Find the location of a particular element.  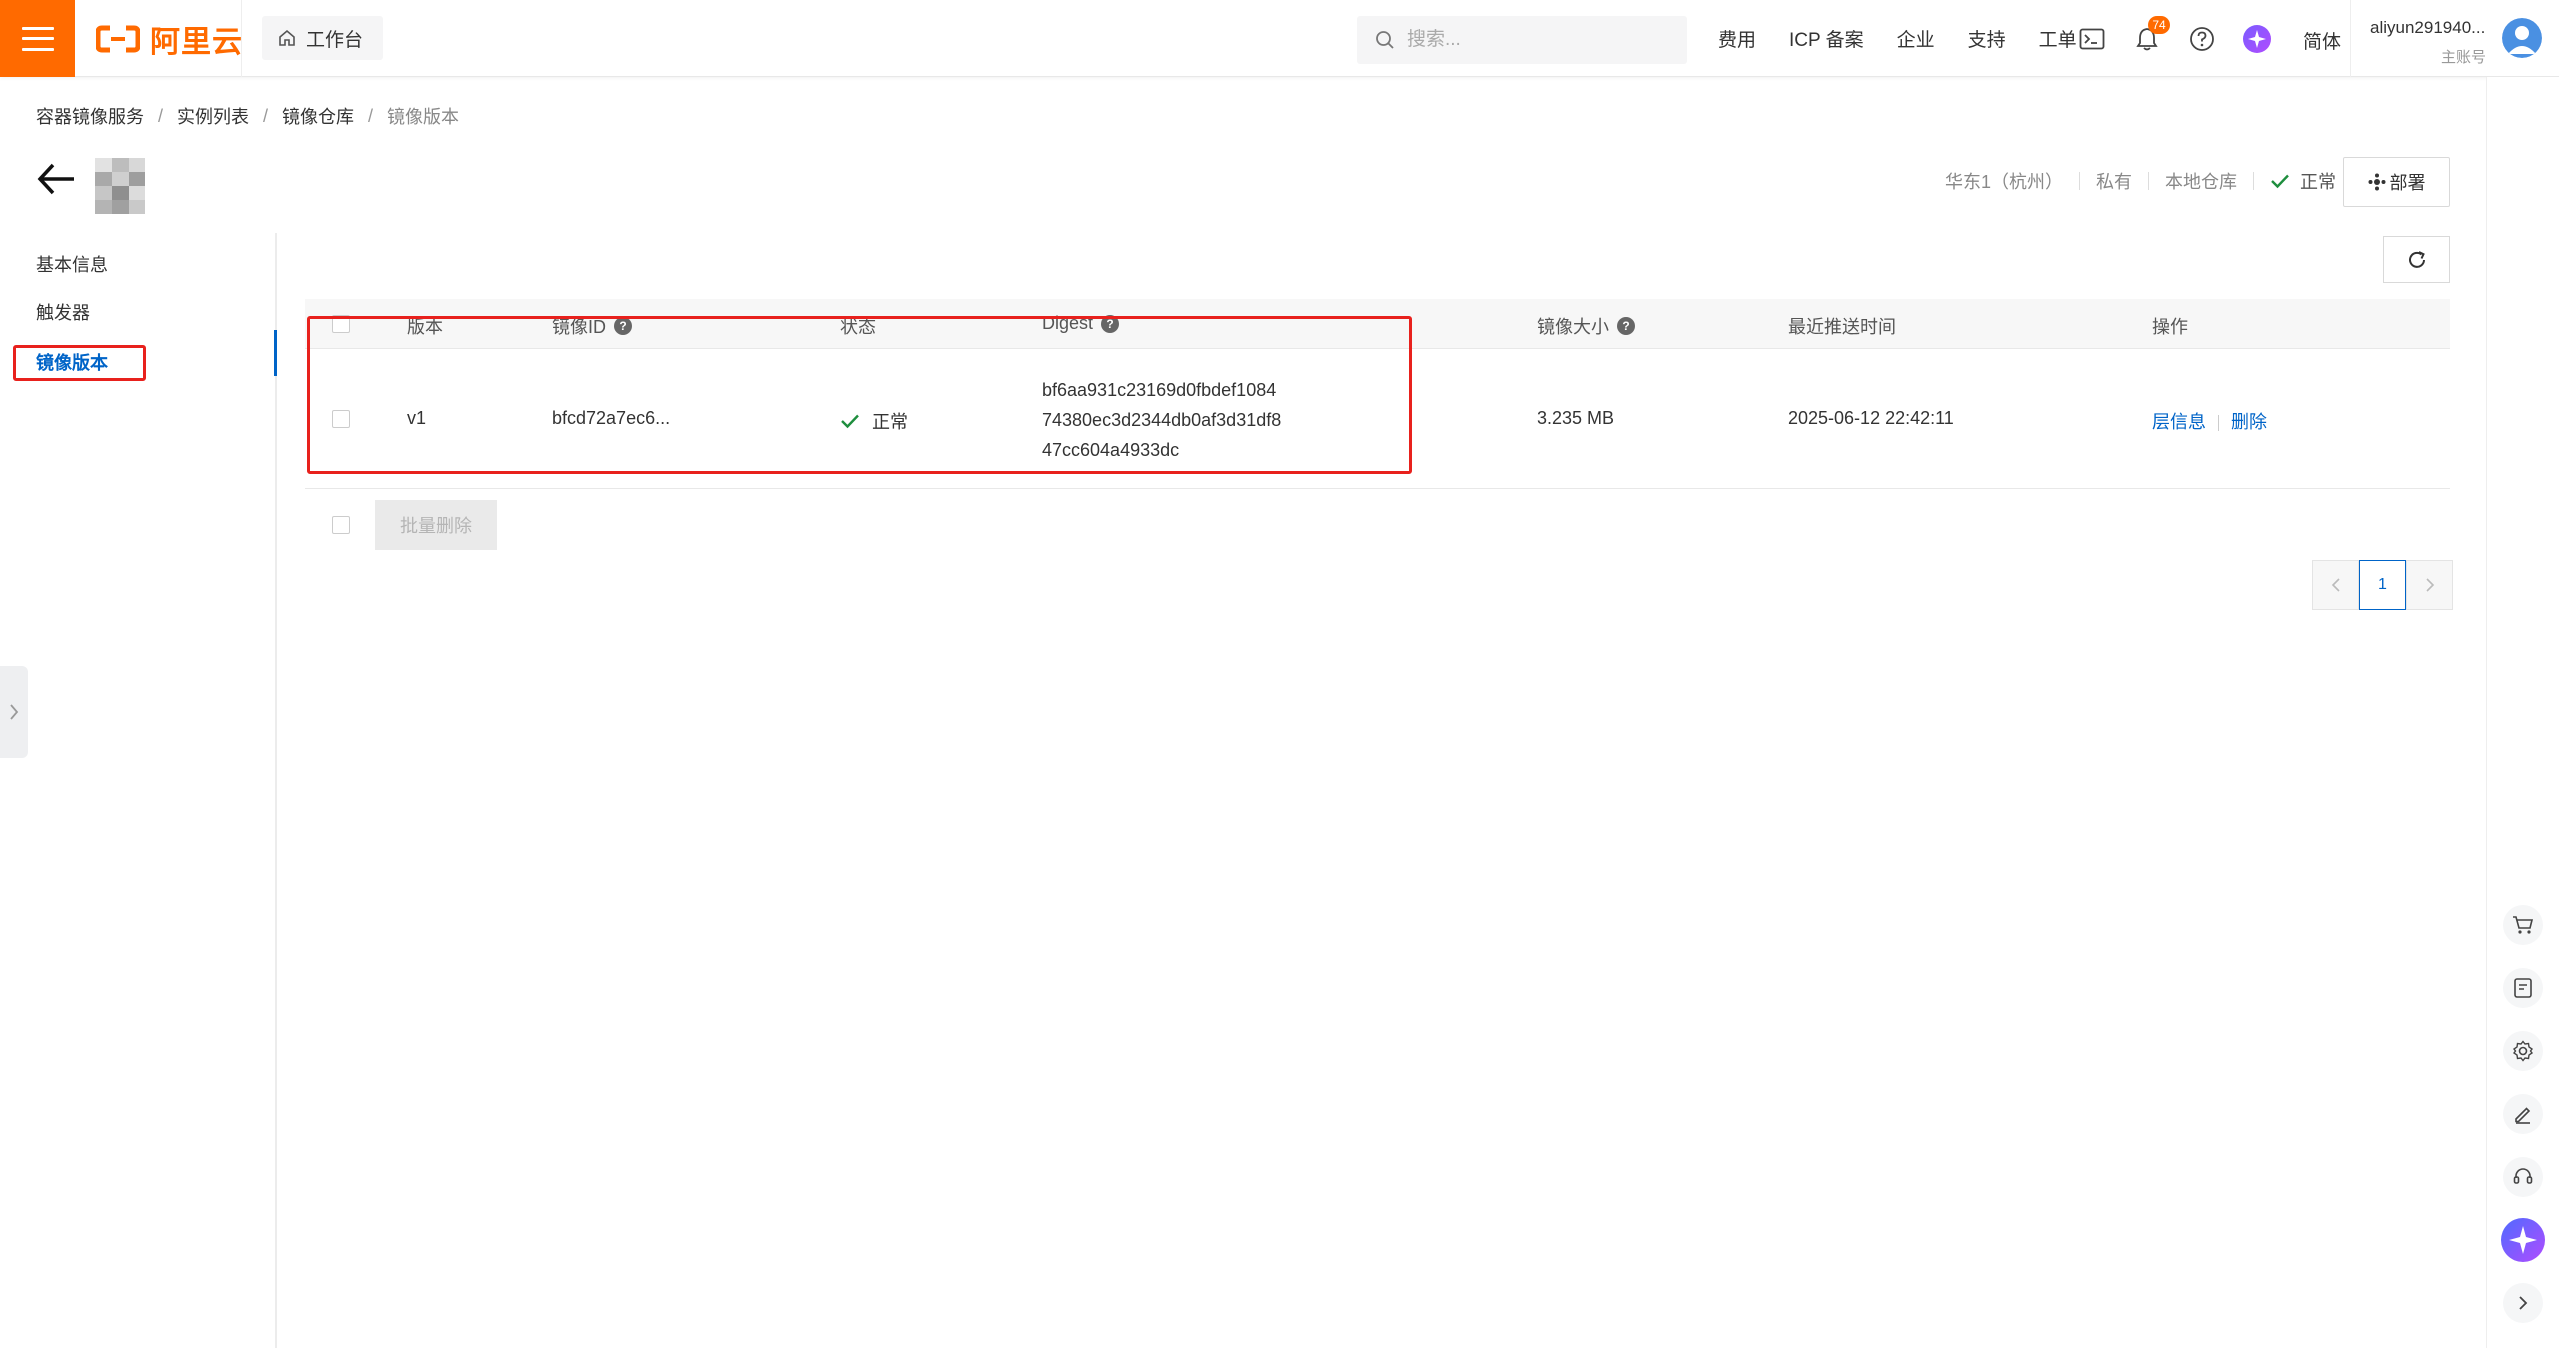

visibility-label: 私有 is located at coordinates (2114, 182).